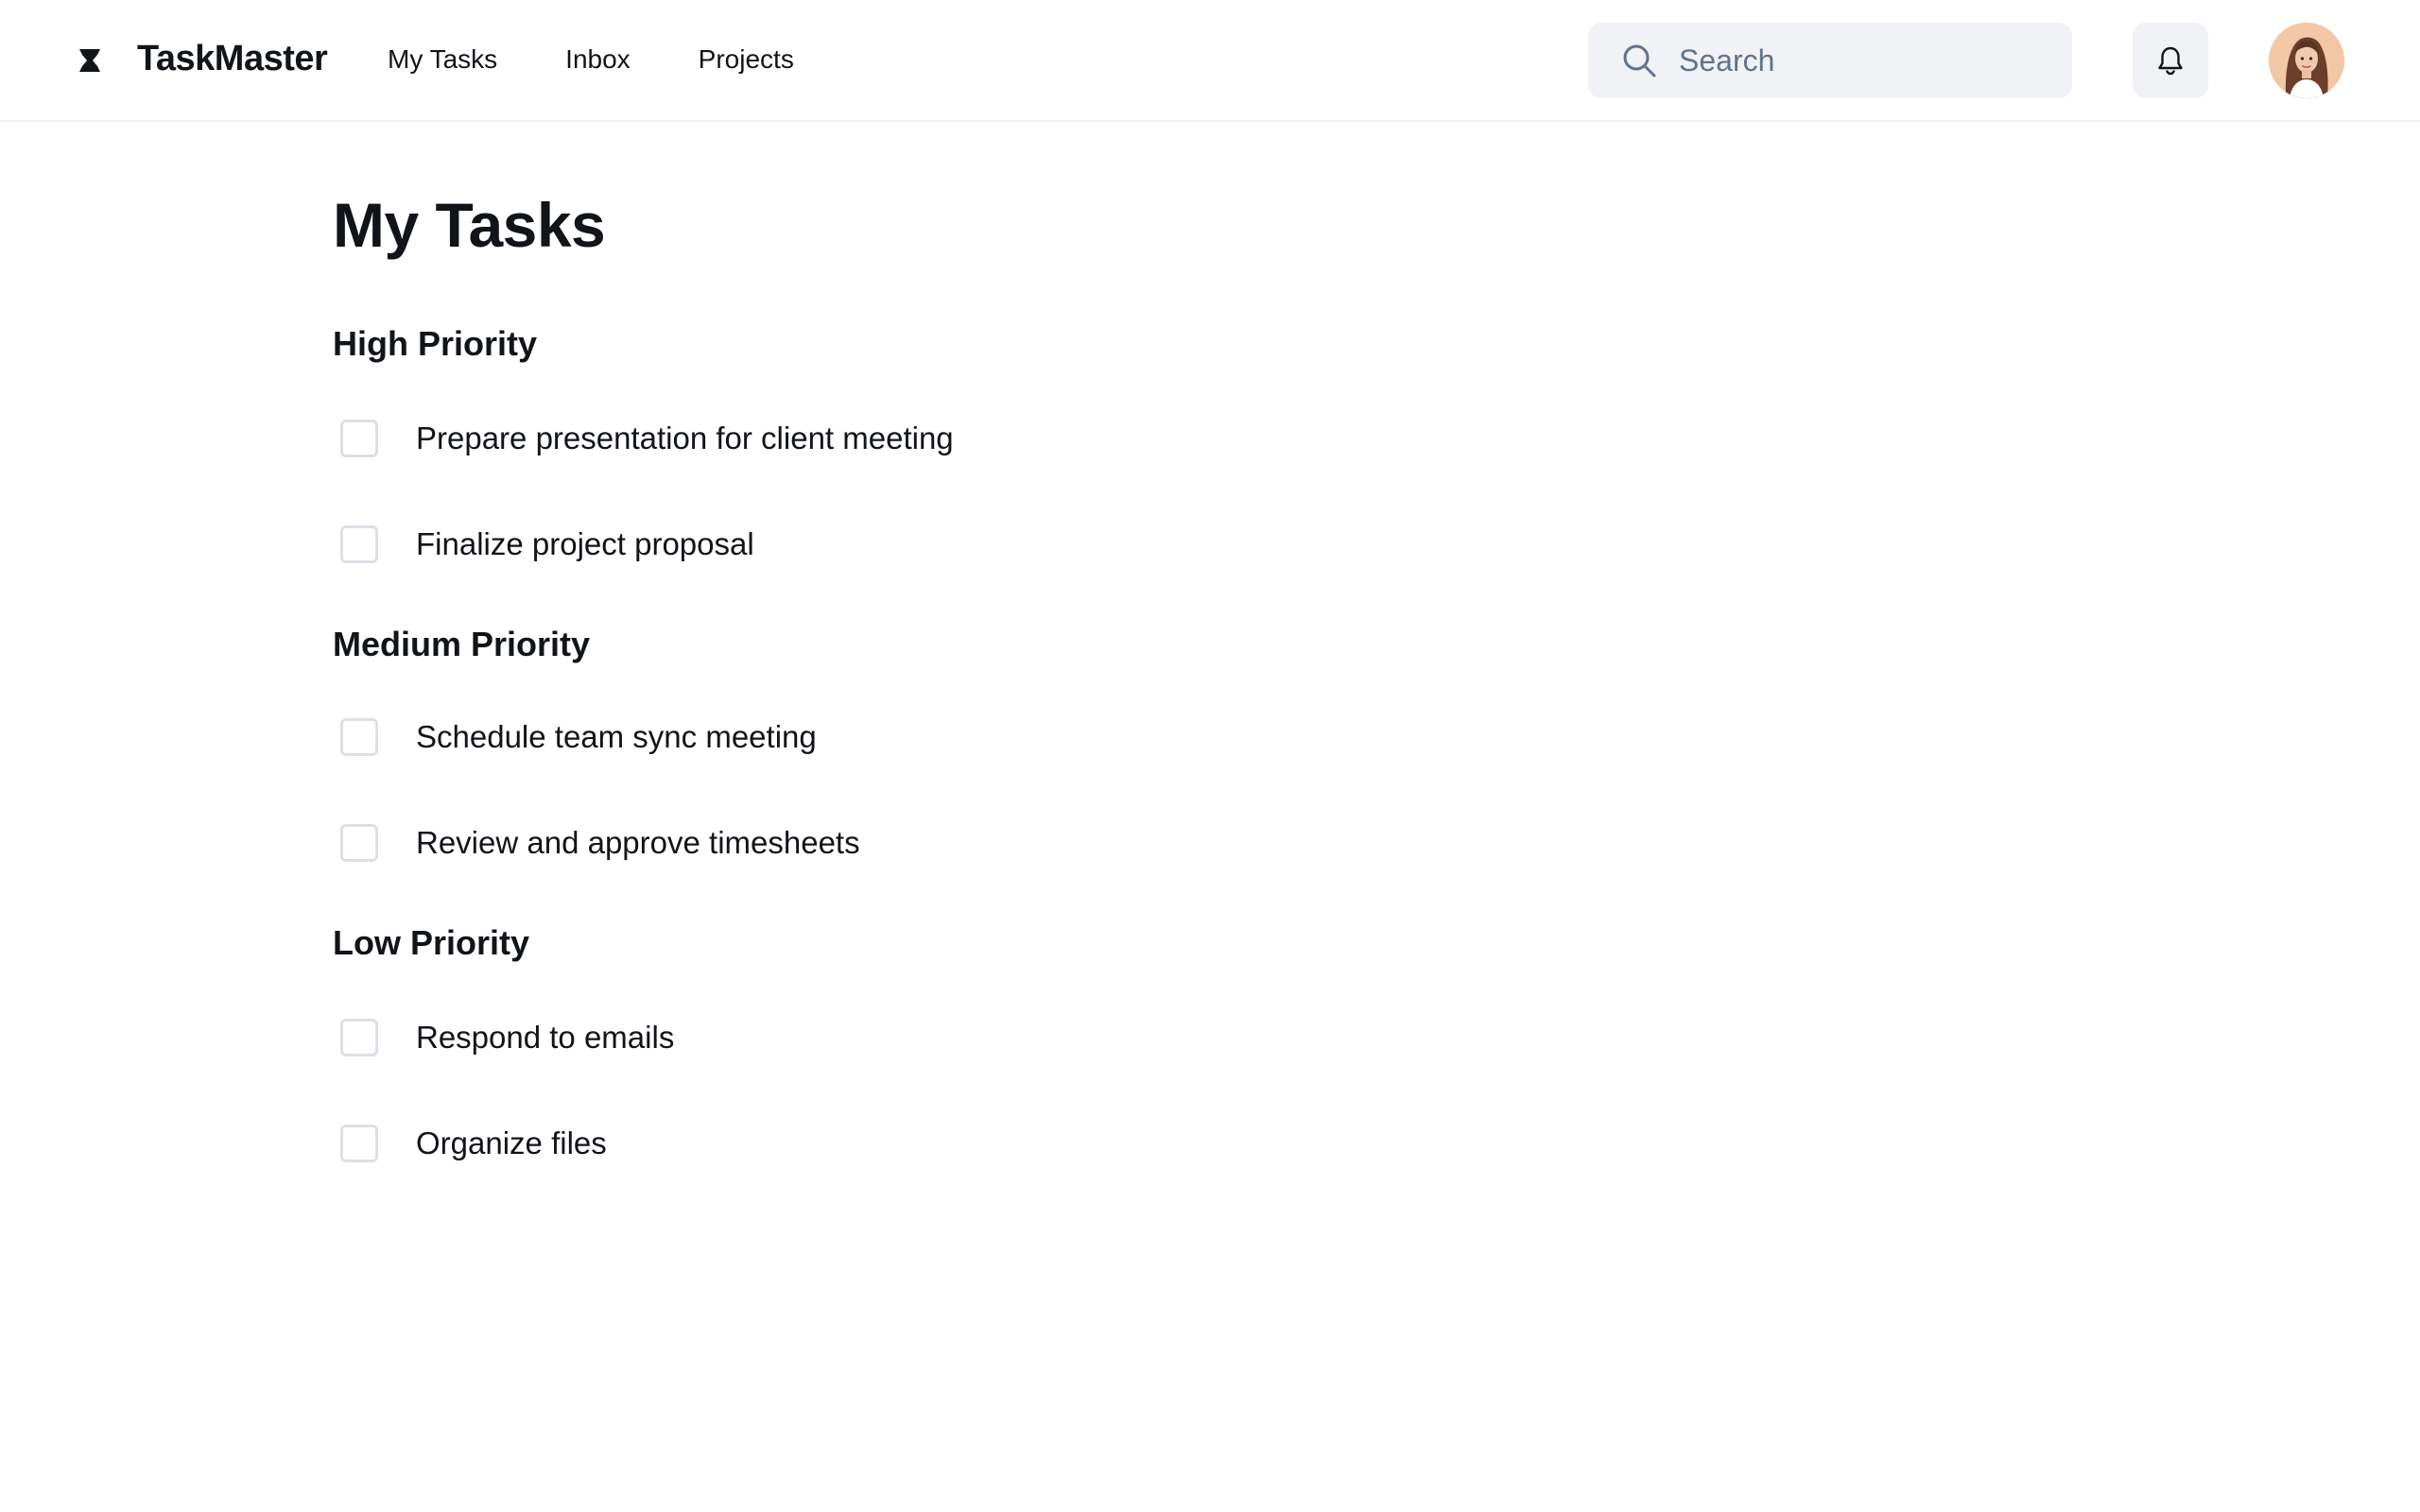 This screenshot has width=2420, height=1512. Describe the element at coordinates (431, 942) in the screenshot. I see `section-heading-low-priority: Low Priority` at that location.